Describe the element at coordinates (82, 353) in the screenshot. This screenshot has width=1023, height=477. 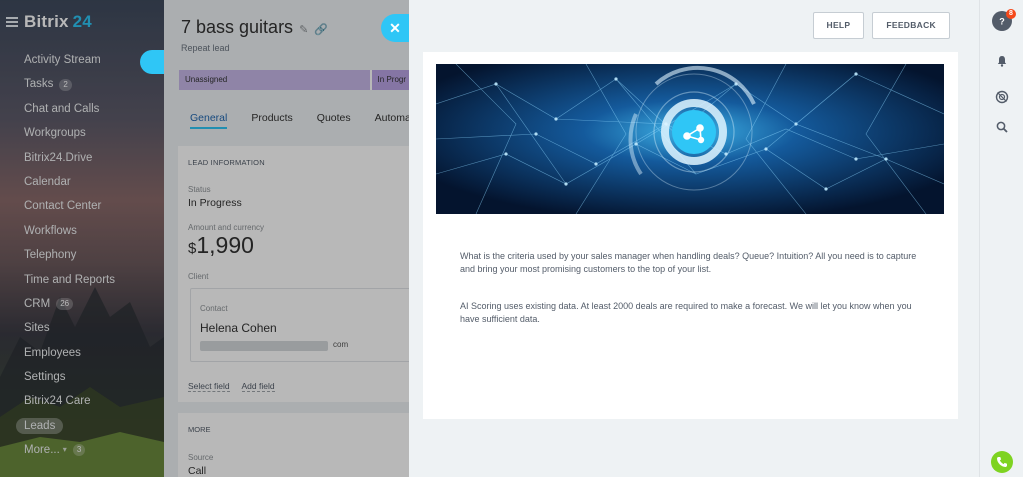
I see `sidebar-item-employees: Employees` at that location.